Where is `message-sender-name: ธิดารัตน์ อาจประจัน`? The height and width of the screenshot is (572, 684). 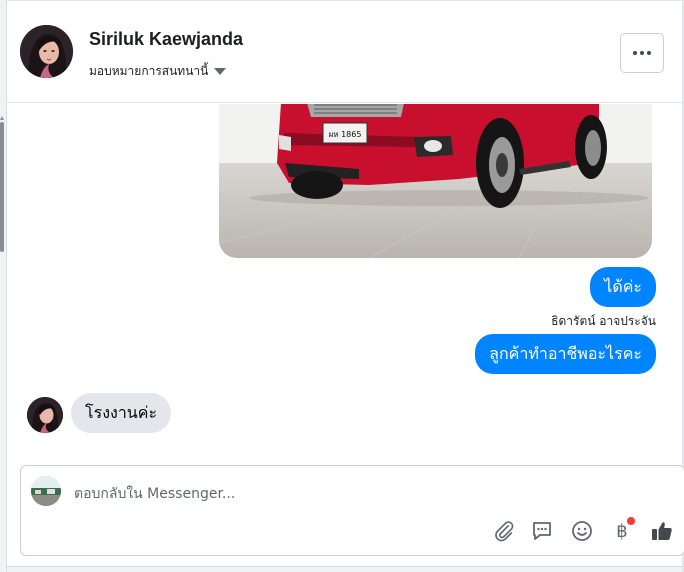
message-sender-name: ธิดารัตน์ อาจประจัน is located at coordinates (603, 321).